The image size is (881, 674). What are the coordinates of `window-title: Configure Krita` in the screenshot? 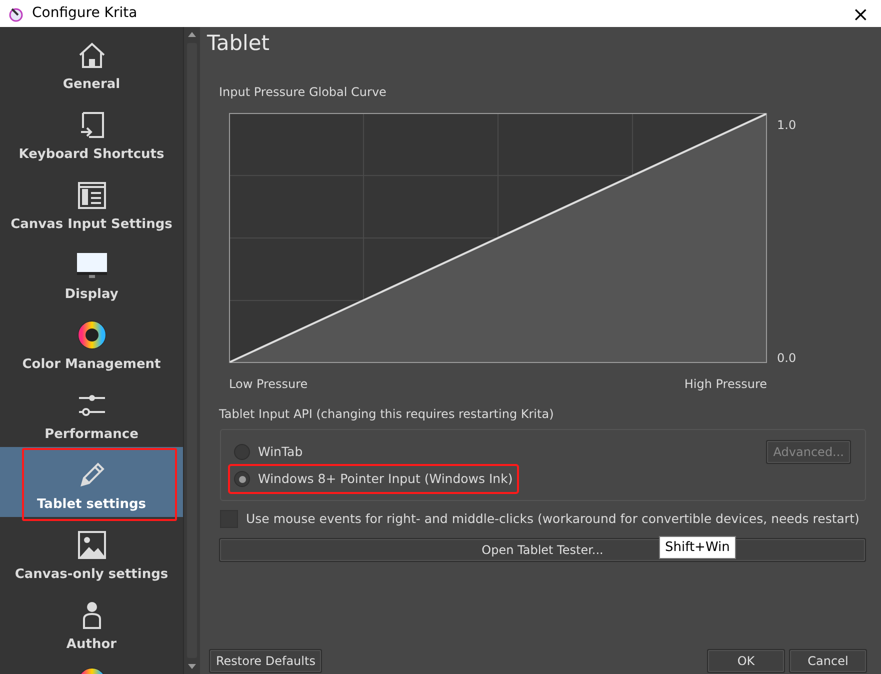 It's located at (85, 13).